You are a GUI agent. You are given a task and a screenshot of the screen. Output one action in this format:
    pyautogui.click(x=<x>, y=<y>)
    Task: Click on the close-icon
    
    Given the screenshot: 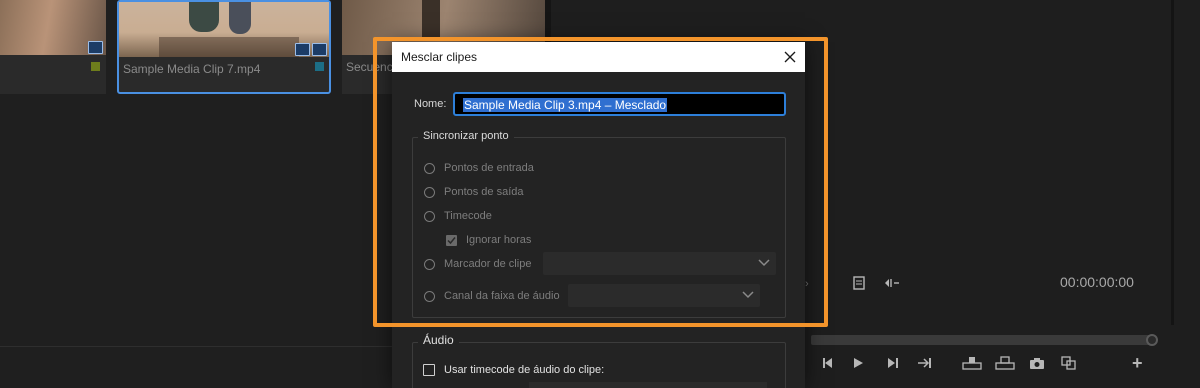 What is the action you would take?
    pyautogui.click(x=790, y=57)
    